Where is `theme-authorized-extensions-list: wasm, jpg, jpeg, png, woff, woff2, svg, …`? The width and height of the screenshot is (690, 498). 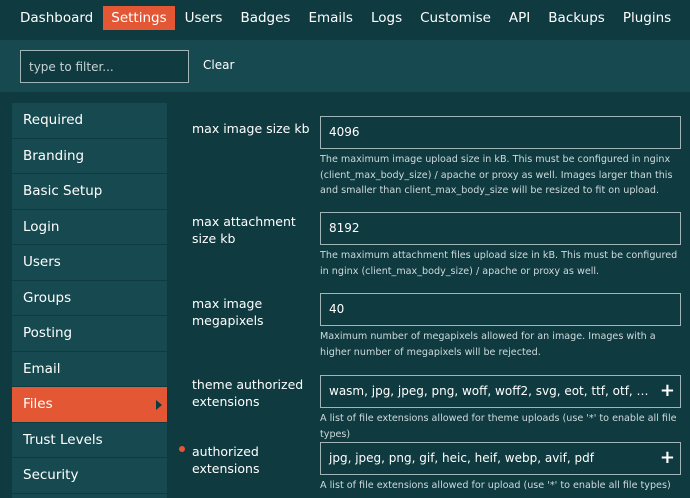
theme-authorized-extensions-list: wasm, jpg, jpeg, png, woff, woff2, svg, … is located at coordinates (500, 391).